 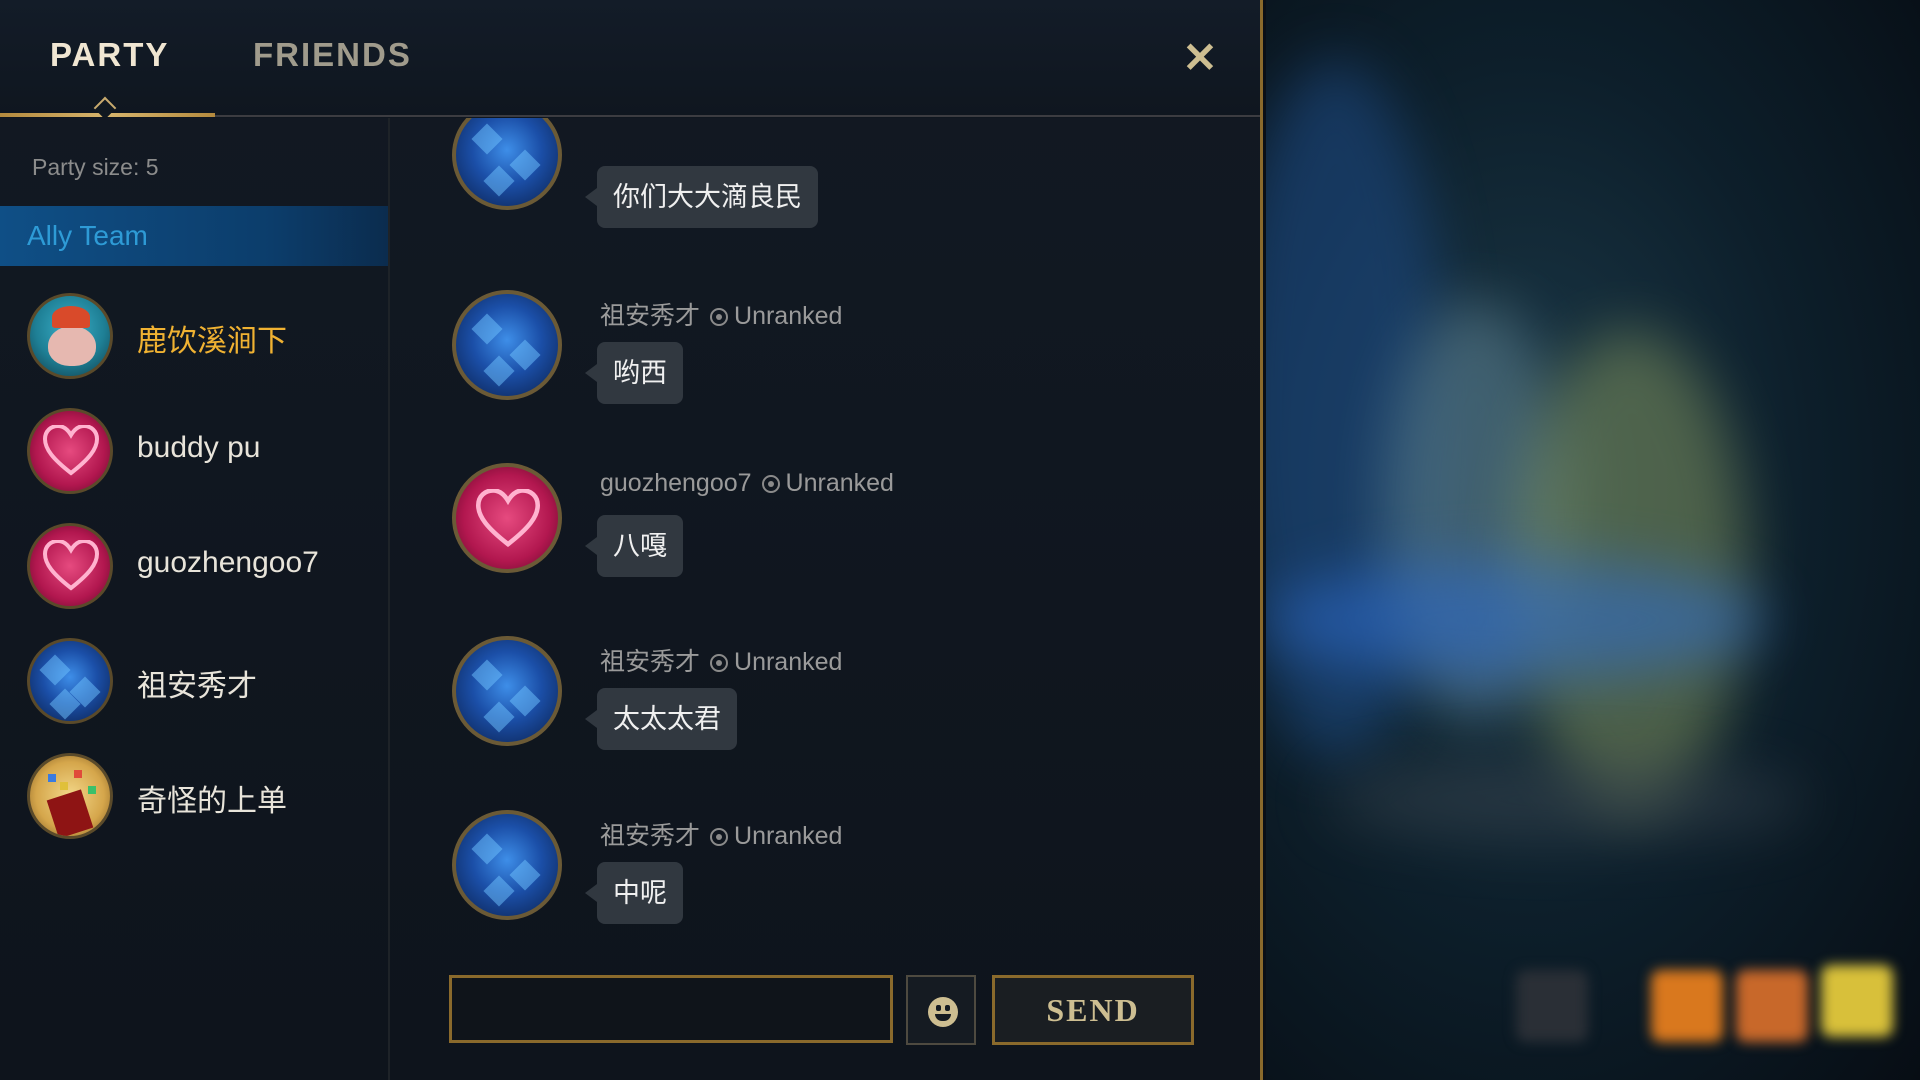 What do you see at coordinates (661, 719) in the screenshot?
I see `message-bubble: 太太太君` at bounding box center [661, 719].